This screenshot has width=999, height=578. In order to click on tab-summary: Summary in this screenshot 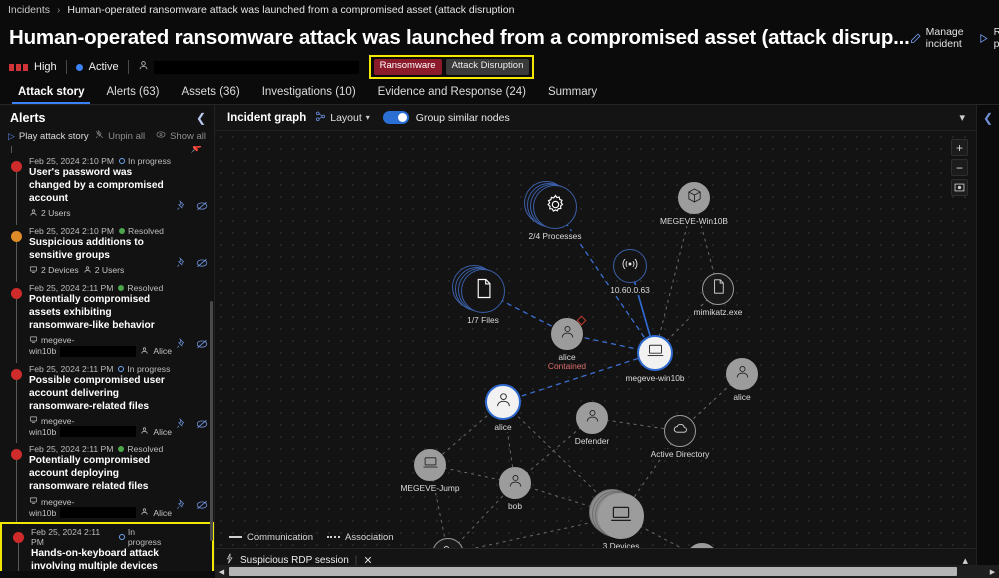, I will do `click(572, 95)`.